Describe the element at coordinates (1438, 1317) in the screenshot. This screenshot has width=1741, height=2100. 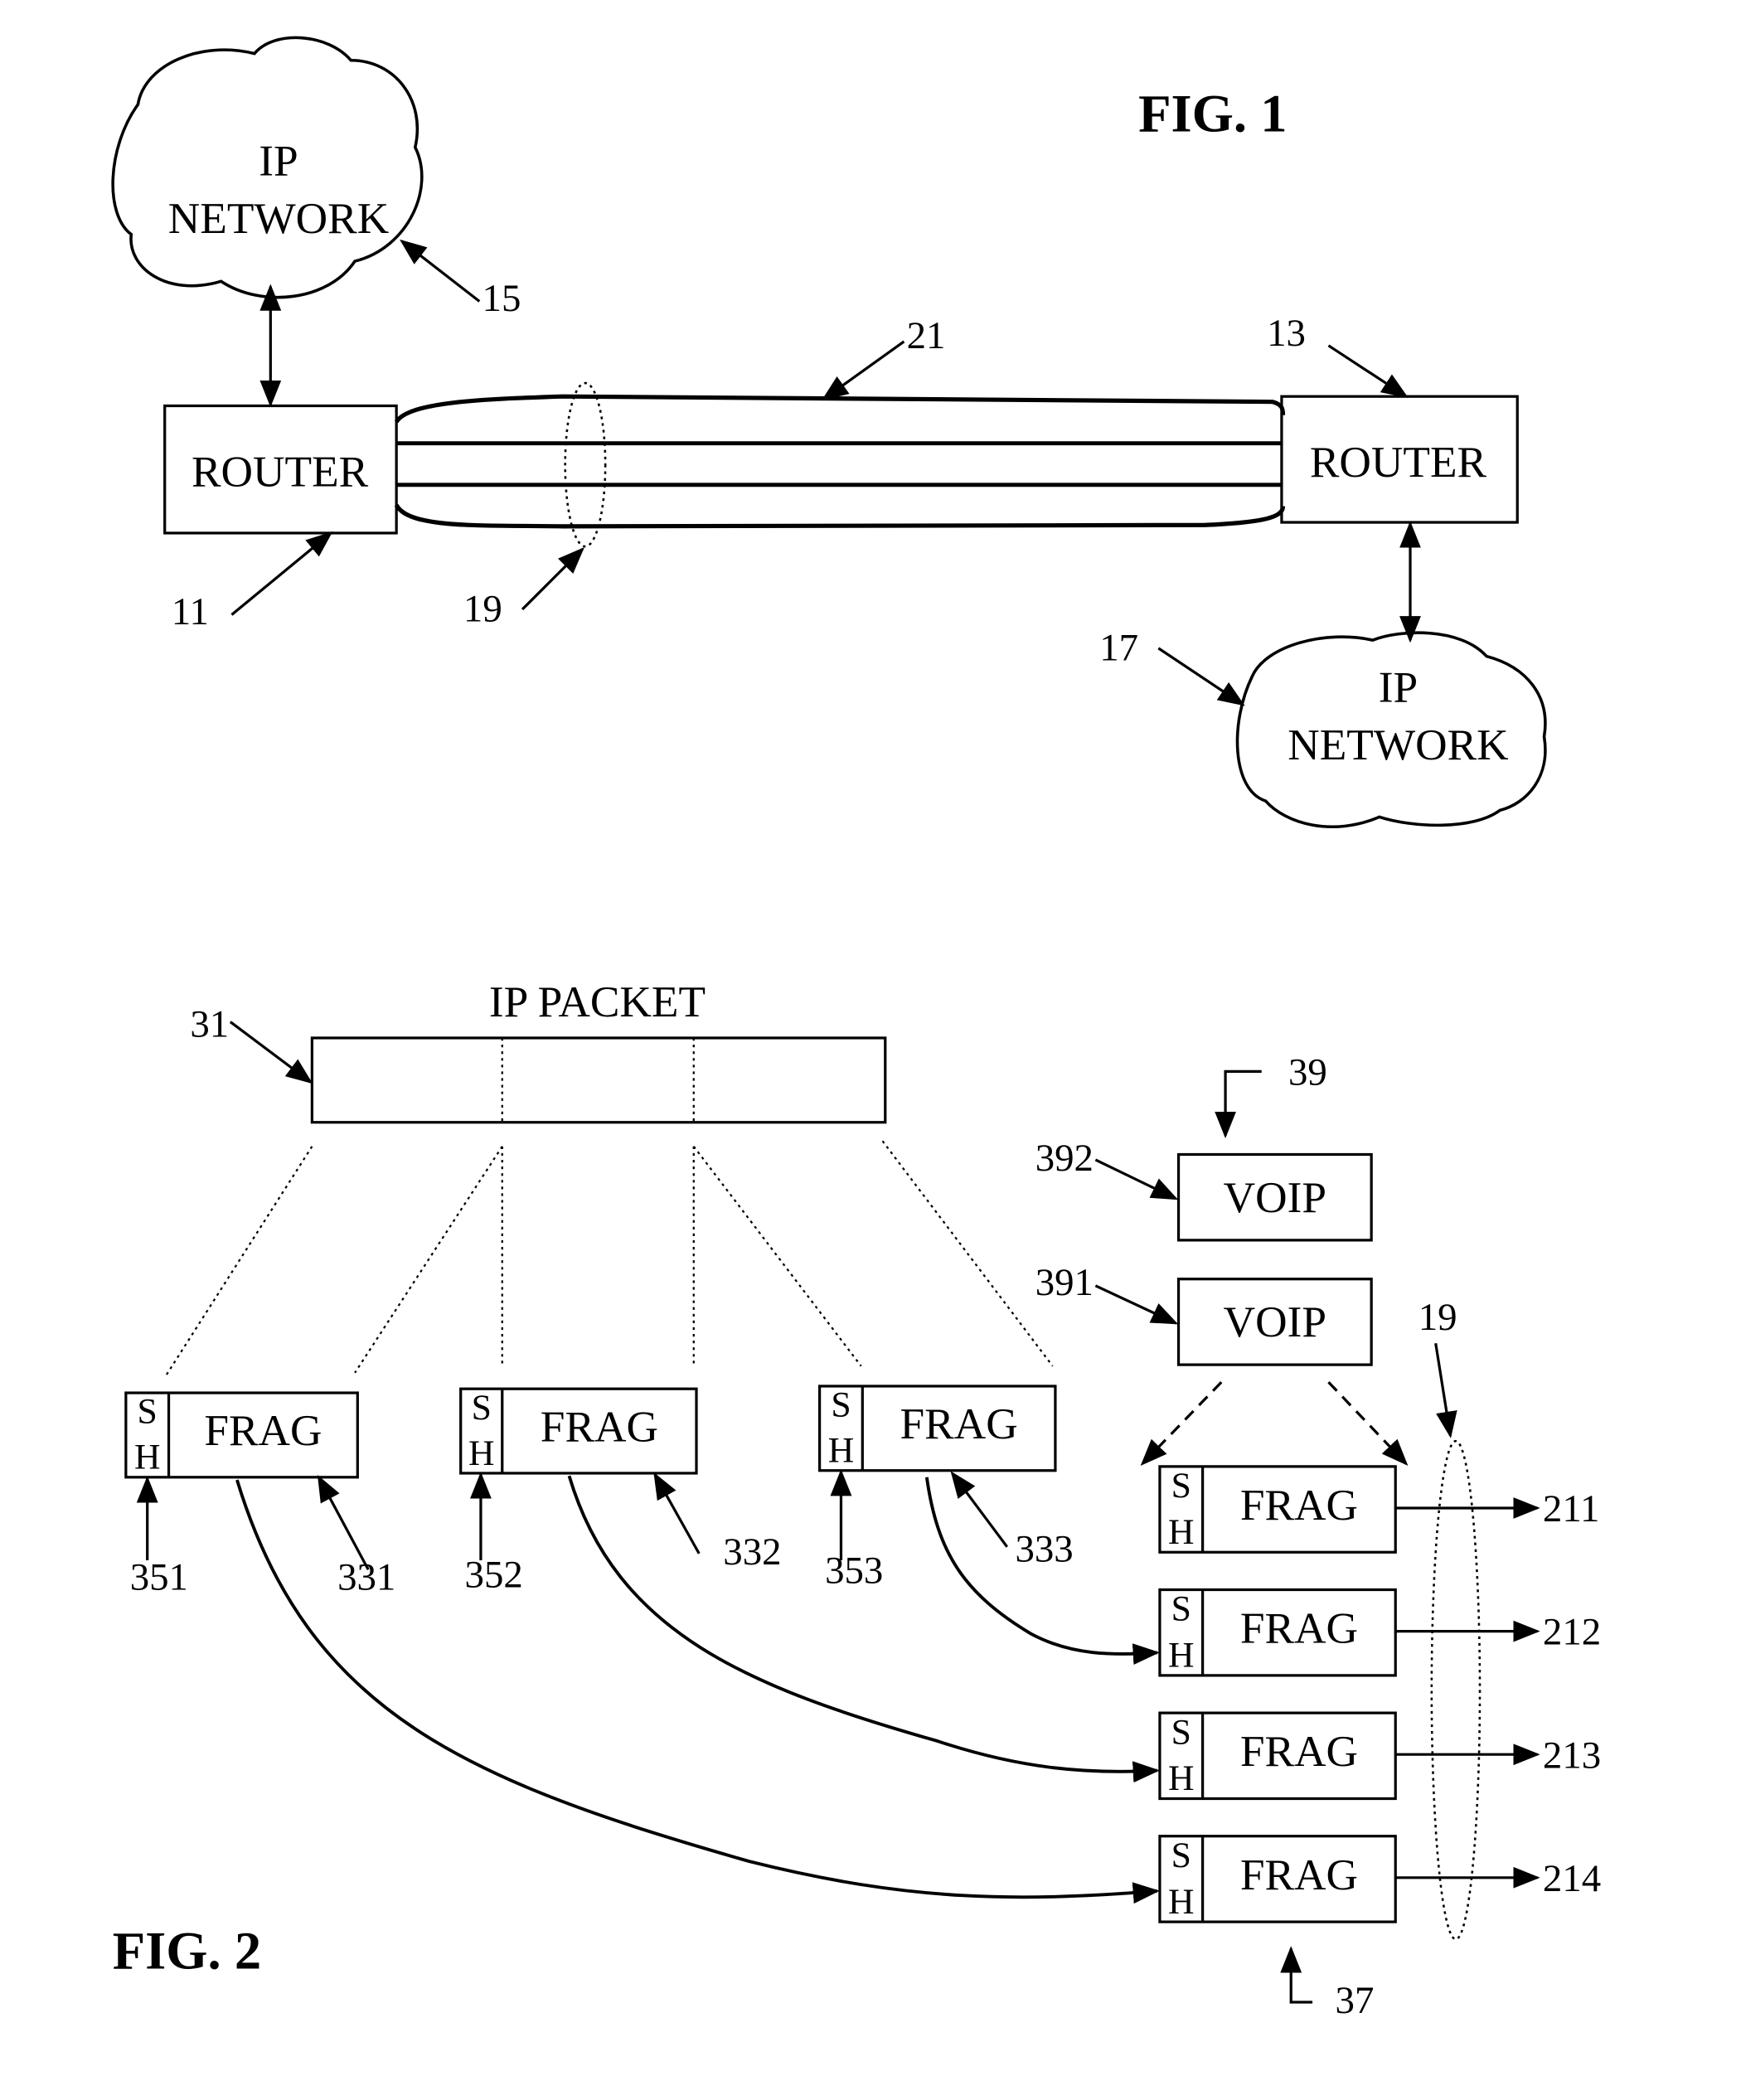
I see `ref-19-right: 19` at that location.